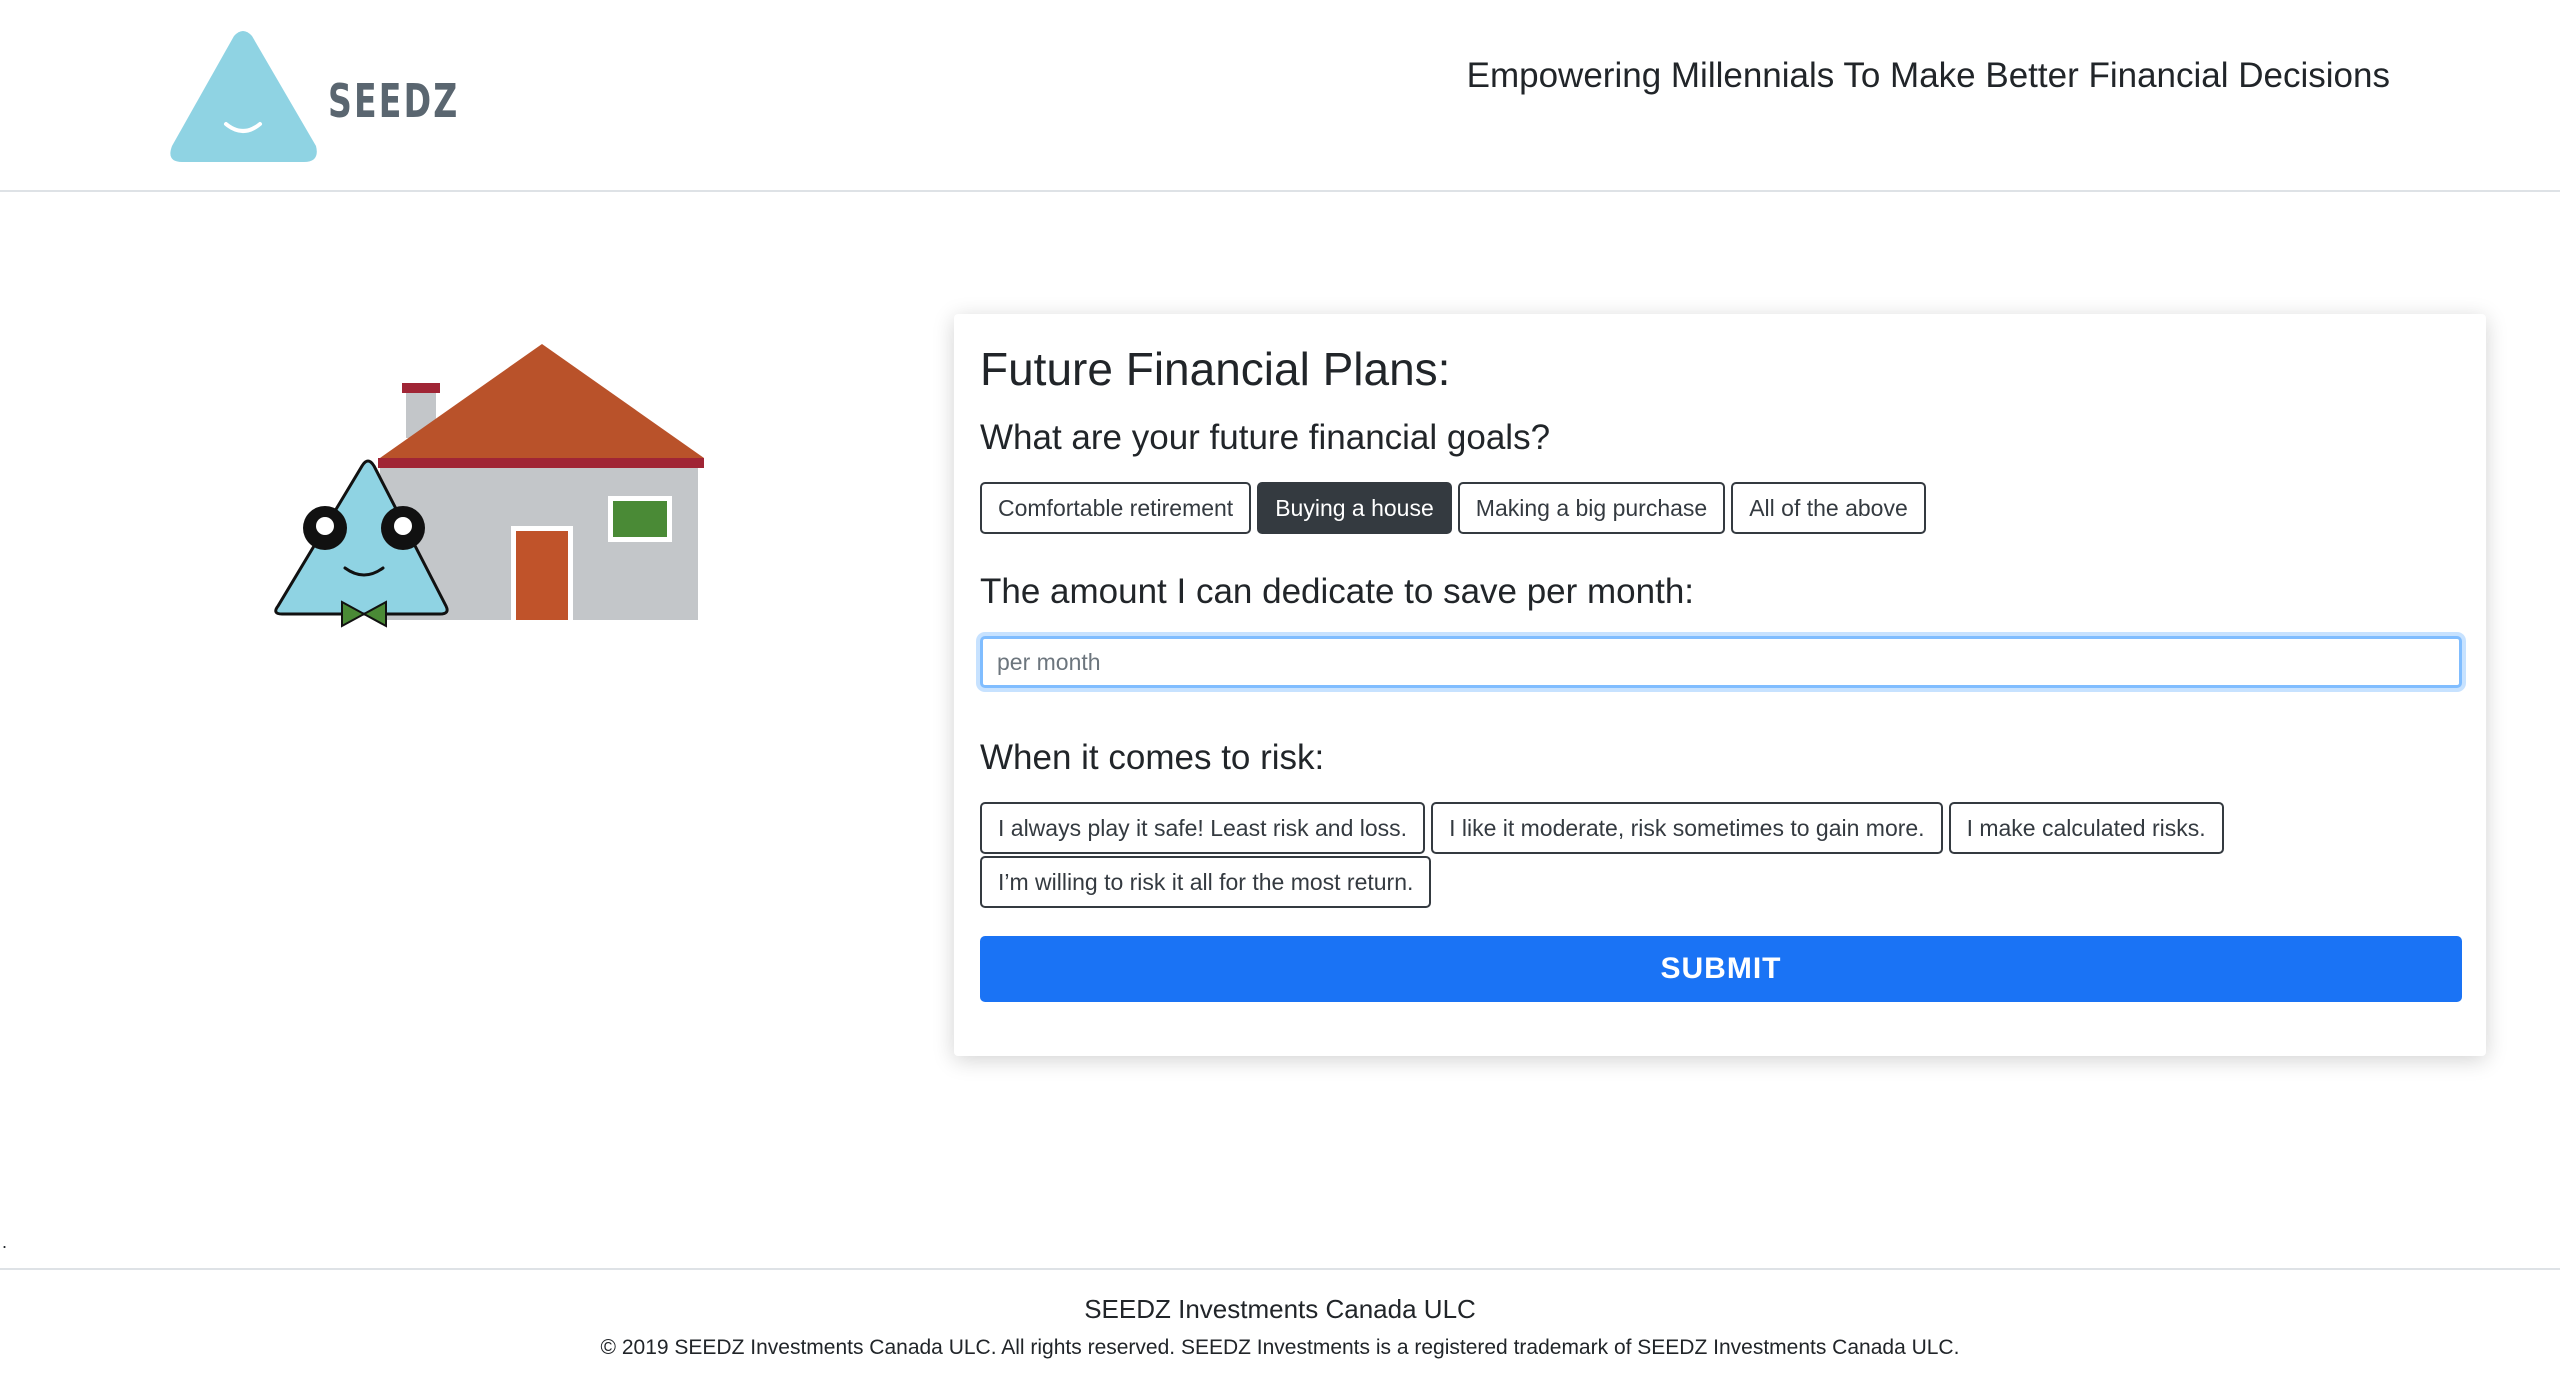 The width and height of the screenshot is (2560, 1384). What do you see at coordinates (2086, 828) in the screenshot?
I see `risk-option-calculated: I make calculated risks.` at bounding box center [2086, 828].